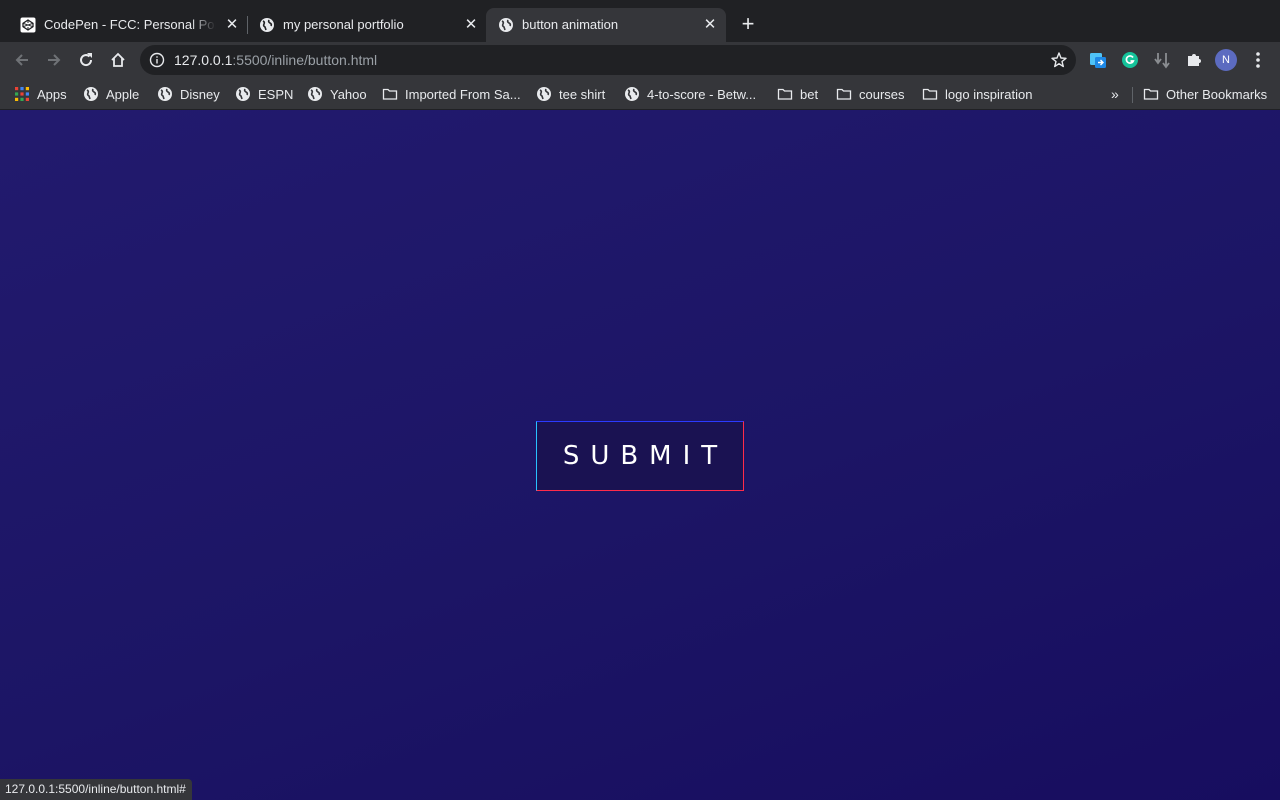 This screenshot has width=1280, height=800. Describe the element at coordinates (118, 60) in the screenshot. I see `home-icon` at that location.